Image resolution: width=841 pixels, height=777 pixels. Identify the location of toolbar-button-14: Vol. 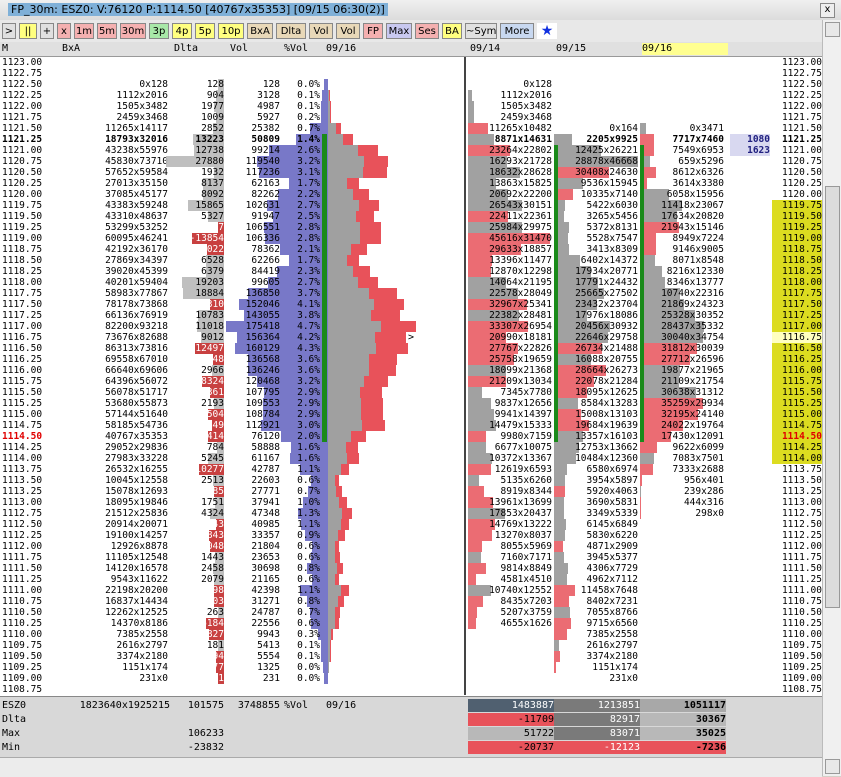
(348, 31).